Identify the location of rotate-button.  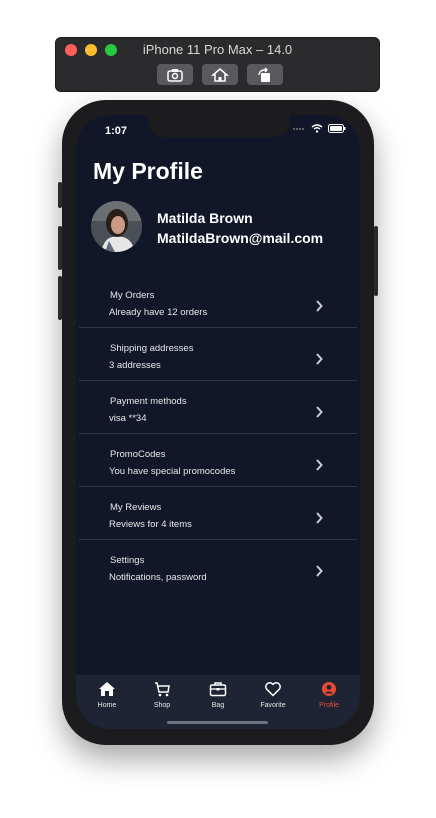
(265, 74).